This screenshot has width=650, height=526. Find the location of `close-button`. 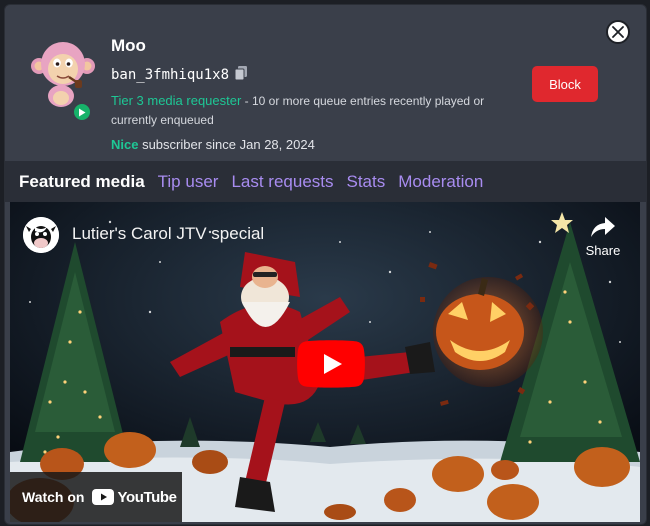

close-button is located at coordinates (618, 32).